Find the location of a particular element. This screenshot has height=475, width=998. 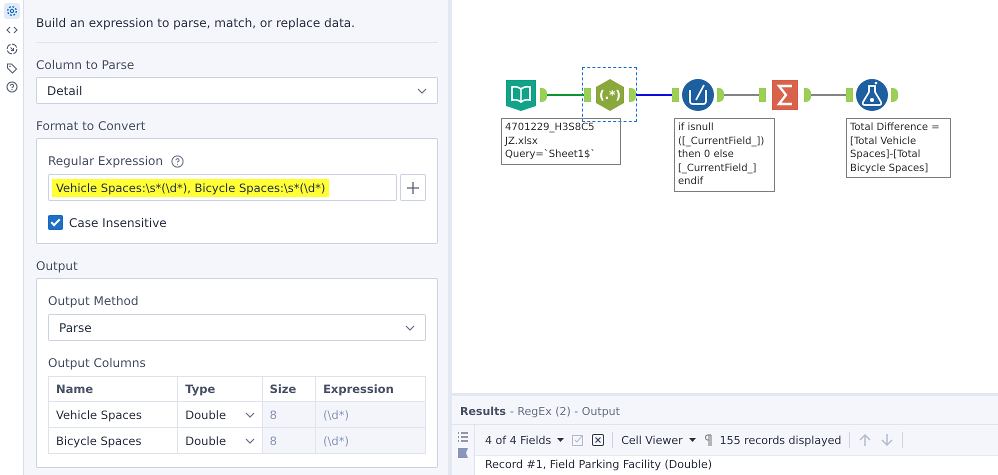

regex-text: Vehicle Spaces:\s*(\d*), Bicycle Spaces:\s*(\d*) is located at coordinates (191, 187).